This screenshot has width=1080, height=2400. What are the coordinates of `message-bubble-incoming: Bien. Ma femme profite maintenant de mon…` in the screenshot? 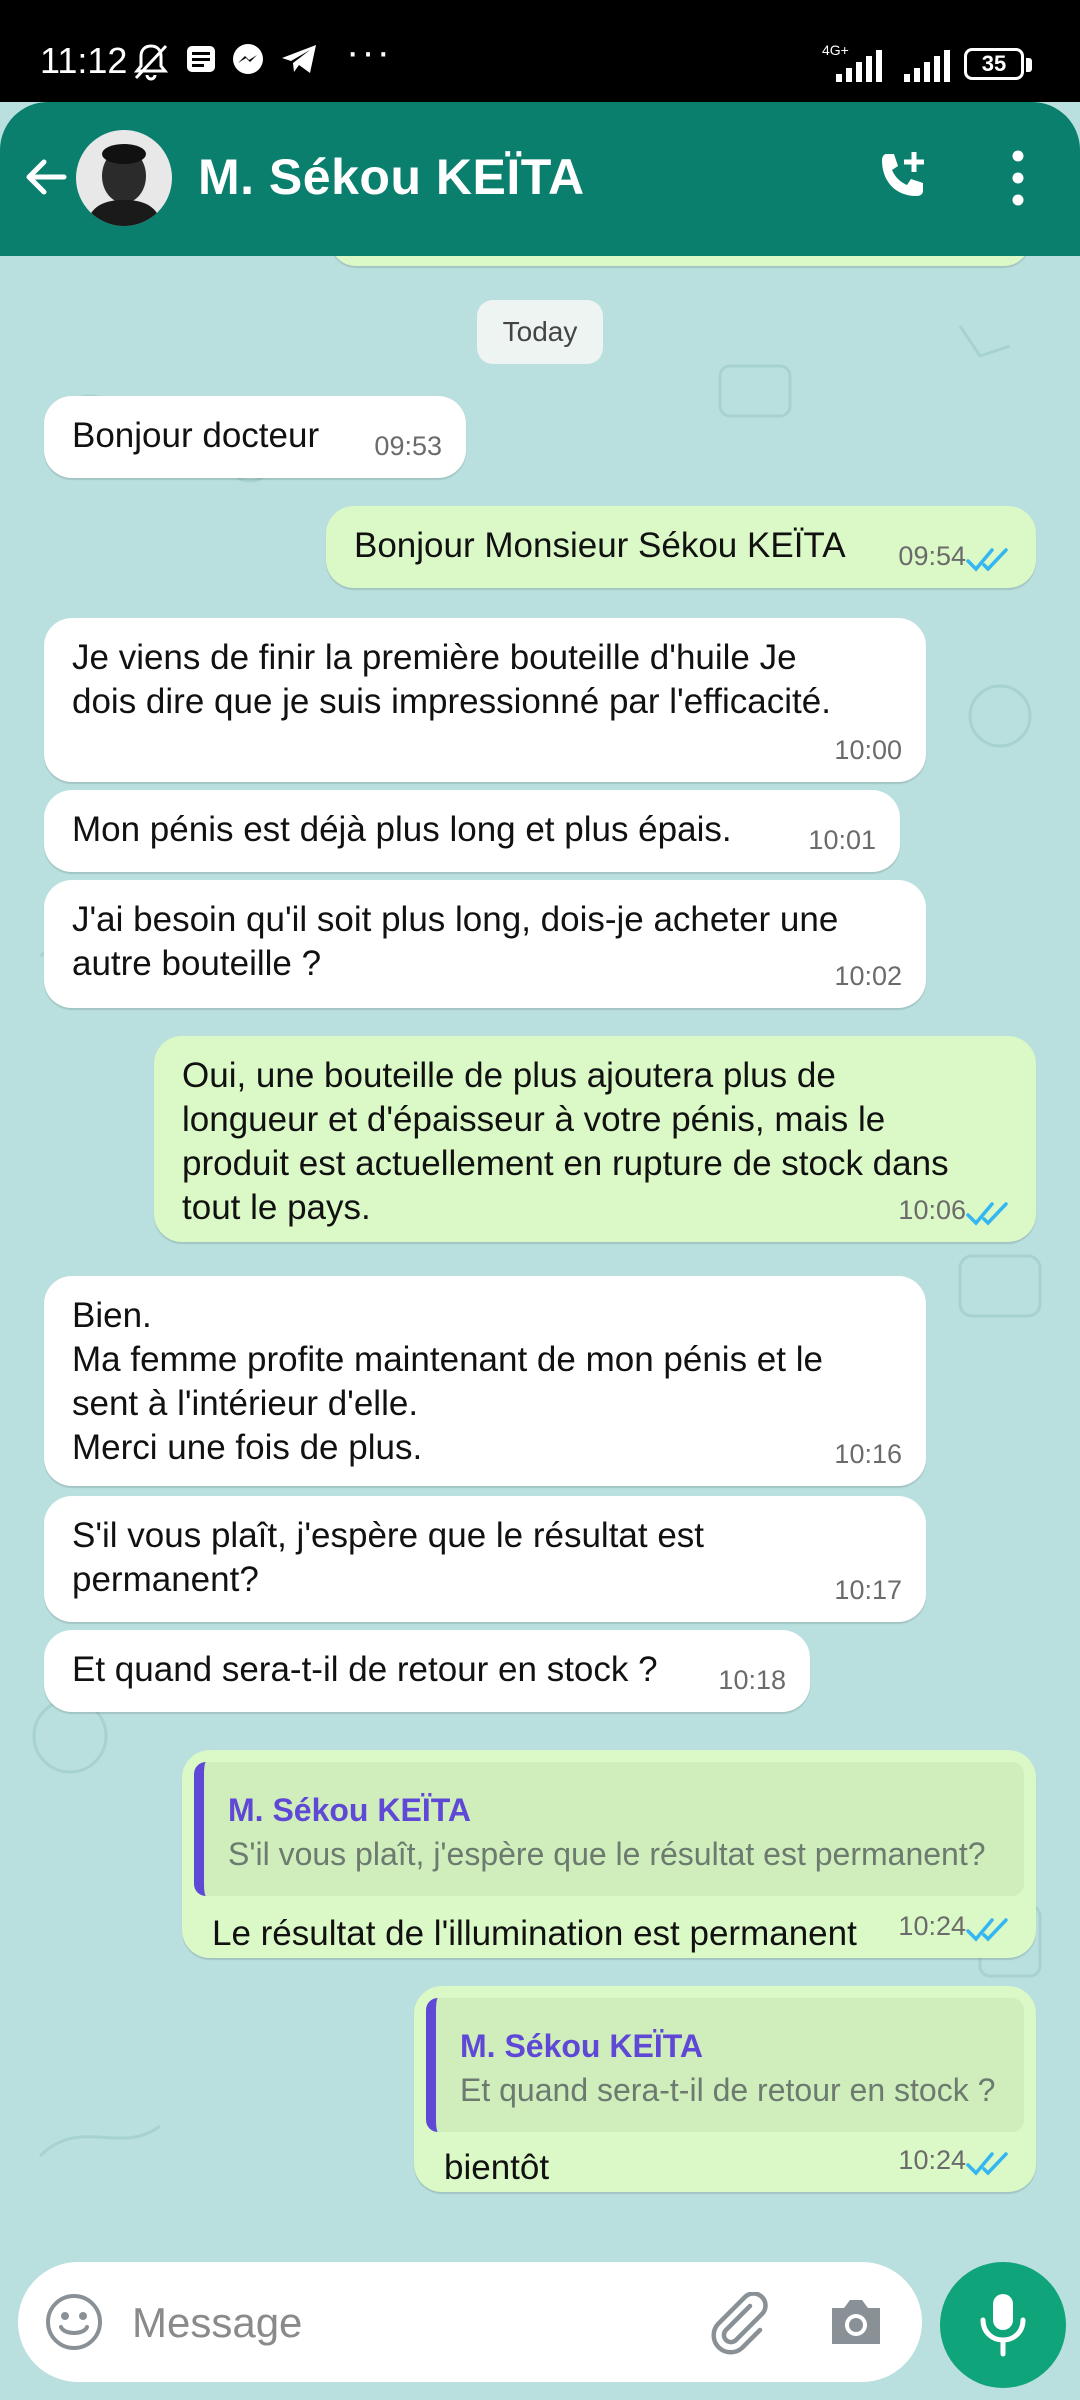 It's located at (485, 1381).